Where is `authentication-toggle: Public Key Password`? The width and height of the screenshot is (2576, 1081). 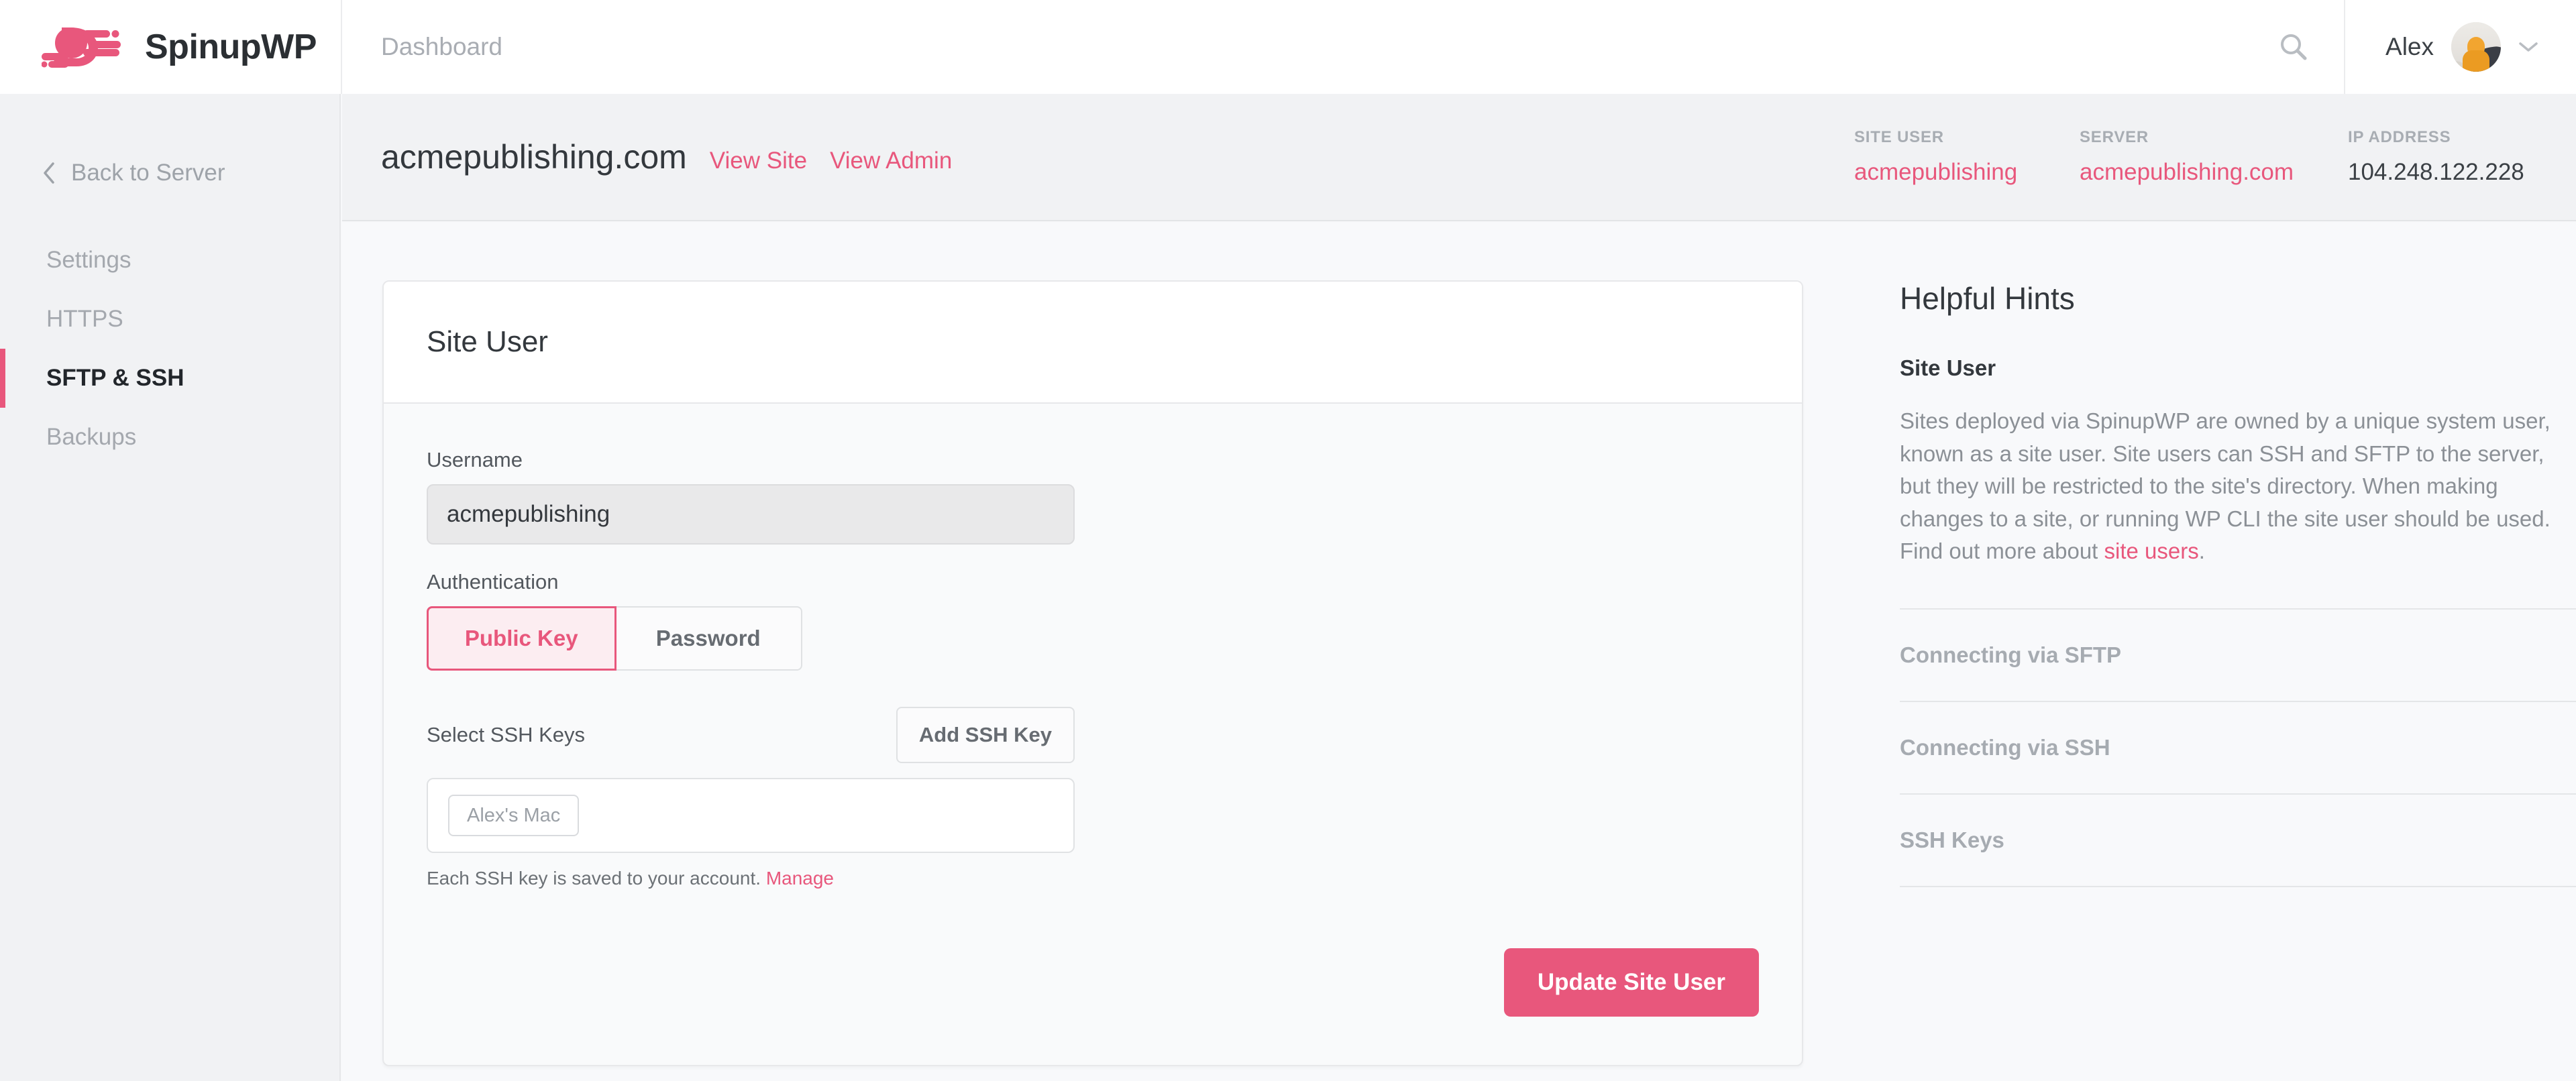
authentication-toggle: Public Key Password is located at coordinates (614, 638).